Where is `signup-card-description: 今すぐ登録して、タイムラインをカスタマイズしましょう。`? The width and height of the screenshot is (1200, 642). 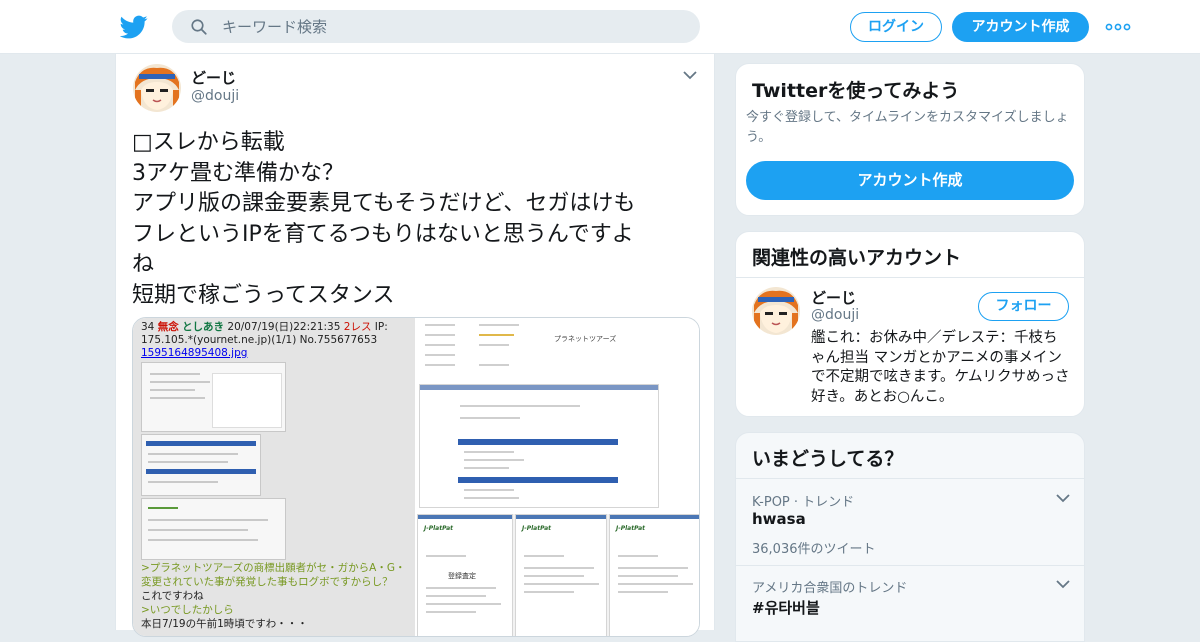 signup-card-description: 今すぐ登録して、タイムラインをカスタマイズしましょう。 is located at coordinates (907, 127).